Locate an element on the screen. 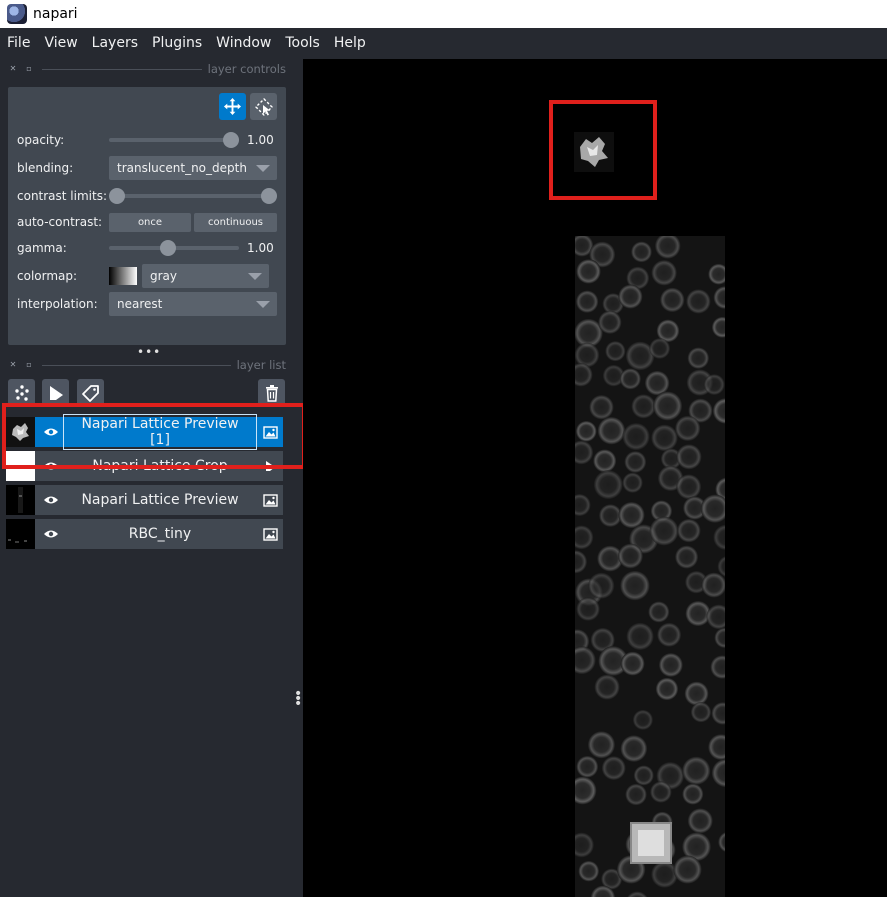 The height and width of the screenshot is (897, 887). opacity-row: opacity: 1.00 is located at coordinates (148, 140).